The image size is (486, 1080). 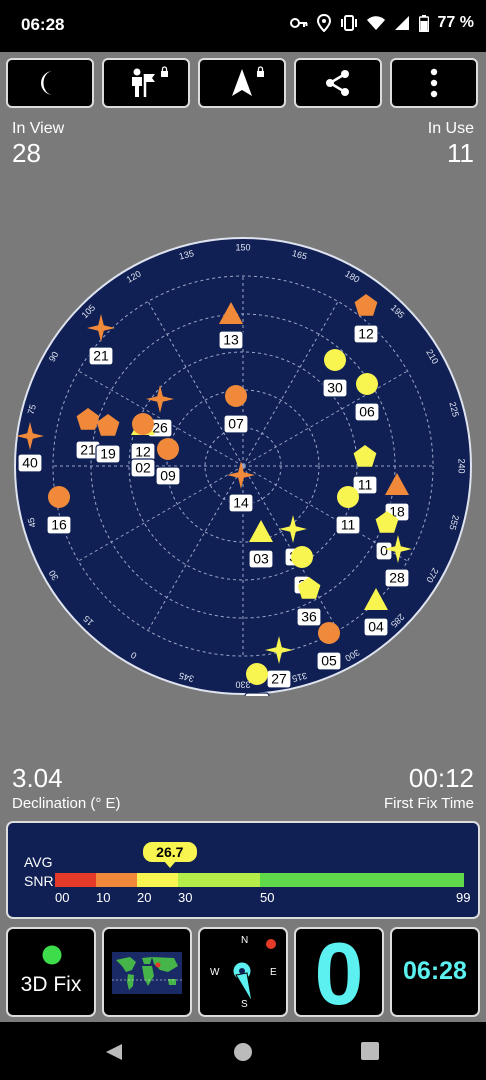 What do you see at coordinates (215, 972) in the screenshot?
I see `compass-west-label: W` at bounding box center [215, 972].